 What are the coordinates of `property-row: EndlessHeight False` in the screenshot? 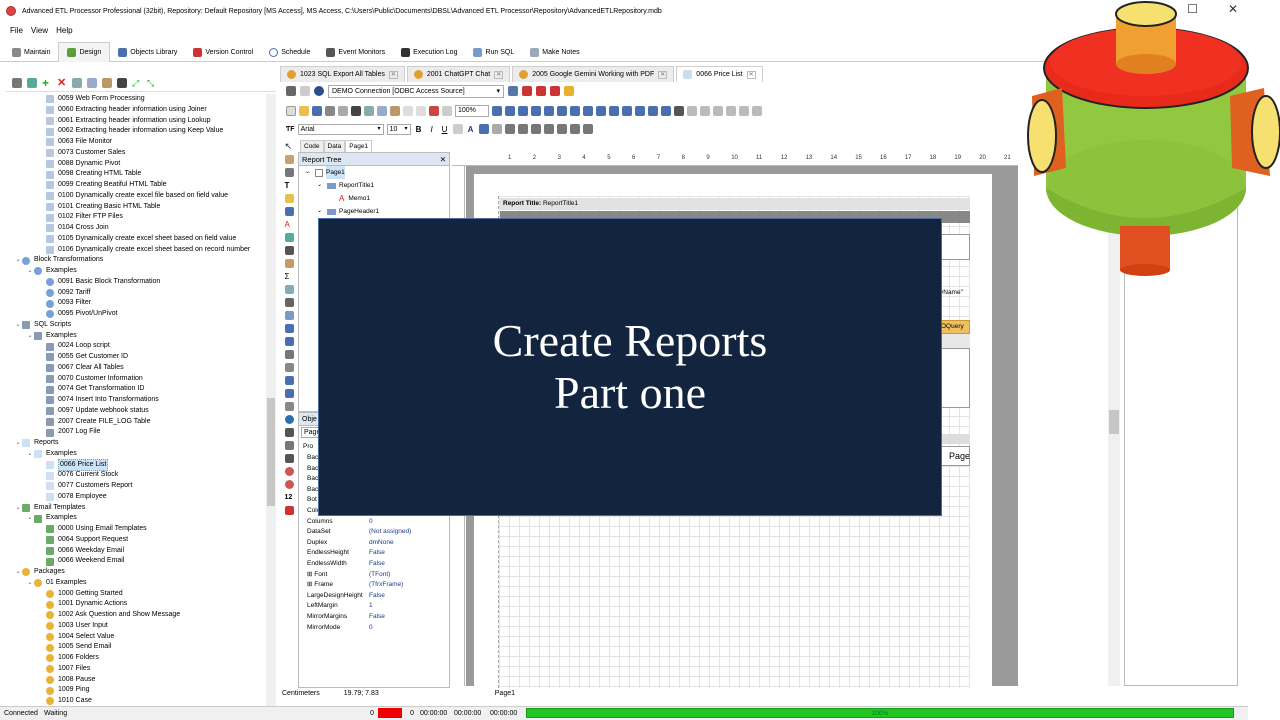 It's located at (374, 553).